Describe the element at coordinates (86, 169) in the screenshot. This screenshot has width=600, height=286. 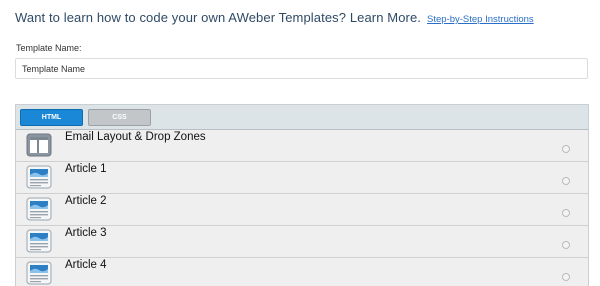
I see `block-title: Article 1` at that location.